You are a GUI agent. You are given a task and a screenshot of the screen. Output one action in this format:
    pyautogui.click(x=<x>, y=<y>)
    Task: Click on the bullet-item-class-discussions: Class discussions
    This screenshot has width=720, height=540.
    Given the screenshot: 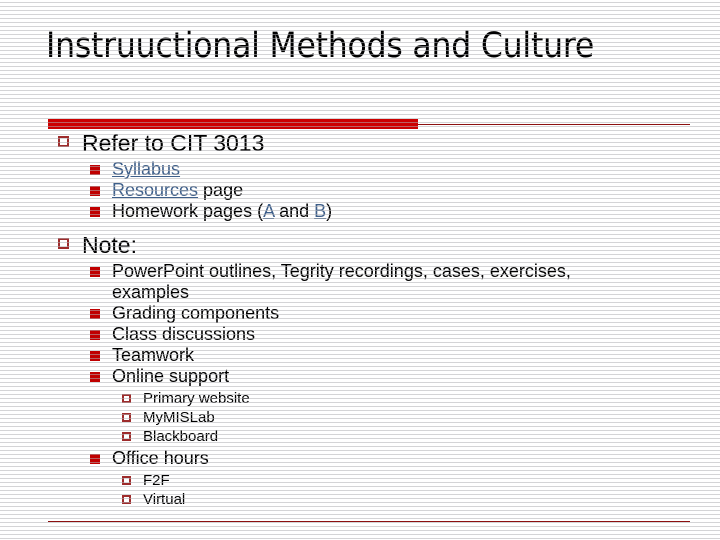 What is the action you would take?
    pyautogui.click(x=360, y=334)
    